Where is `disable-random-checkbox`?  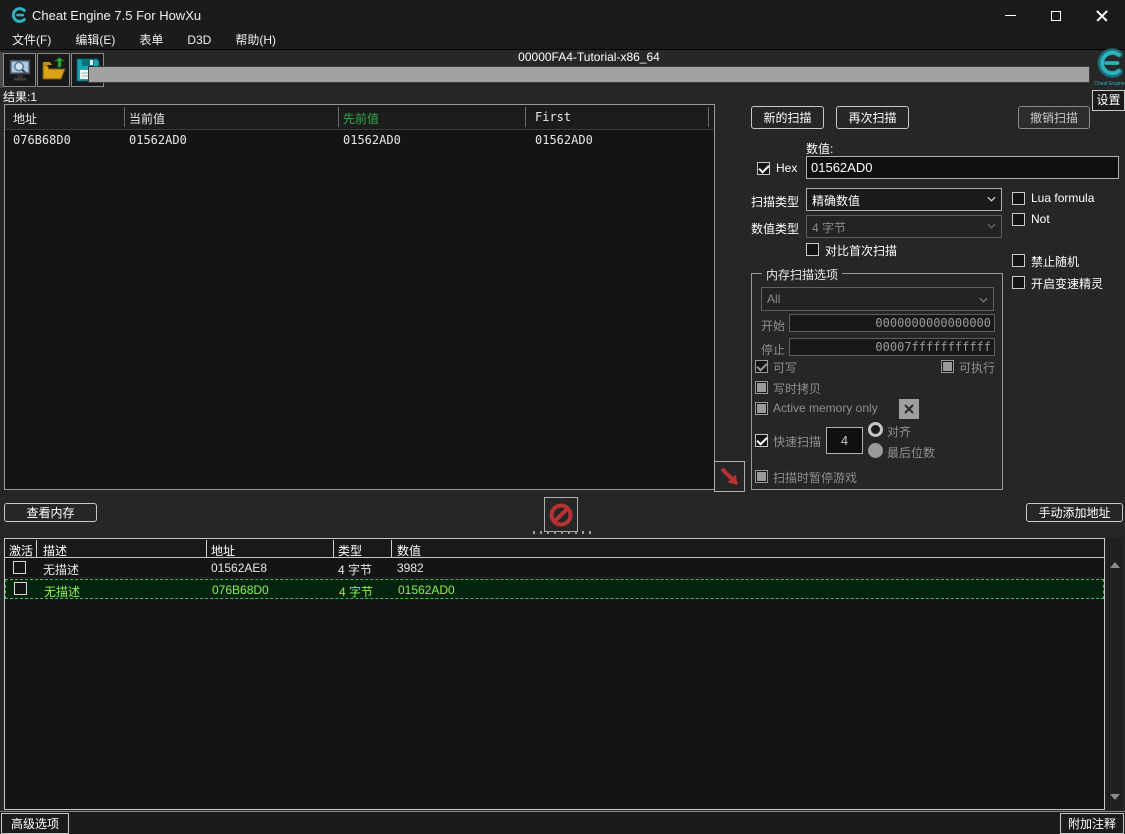
disable-random-checkbox is located at coordinates (1018, 260).